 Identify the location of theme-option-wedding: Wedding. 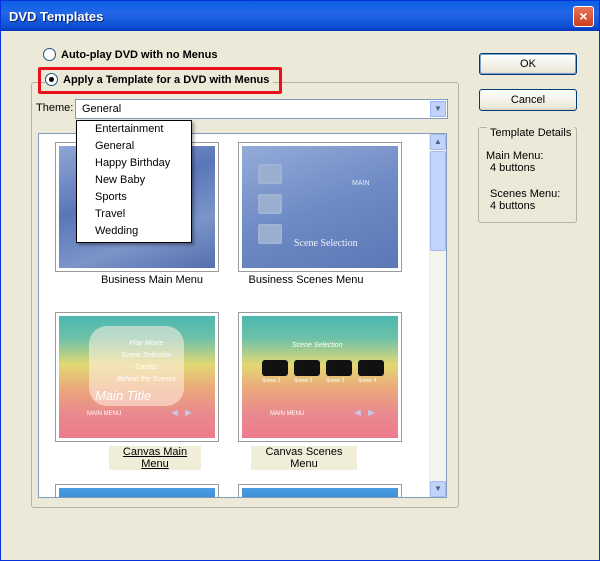
(134, 231).